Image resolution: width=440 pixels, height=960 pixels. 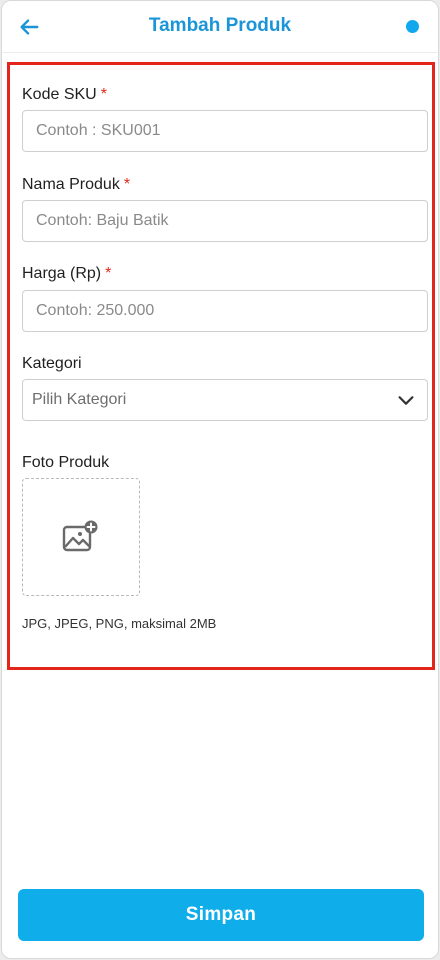 What do you see at coordinates (225, 131) in the screenshot?
I see `sku-input` at bounding box center [225, 131].